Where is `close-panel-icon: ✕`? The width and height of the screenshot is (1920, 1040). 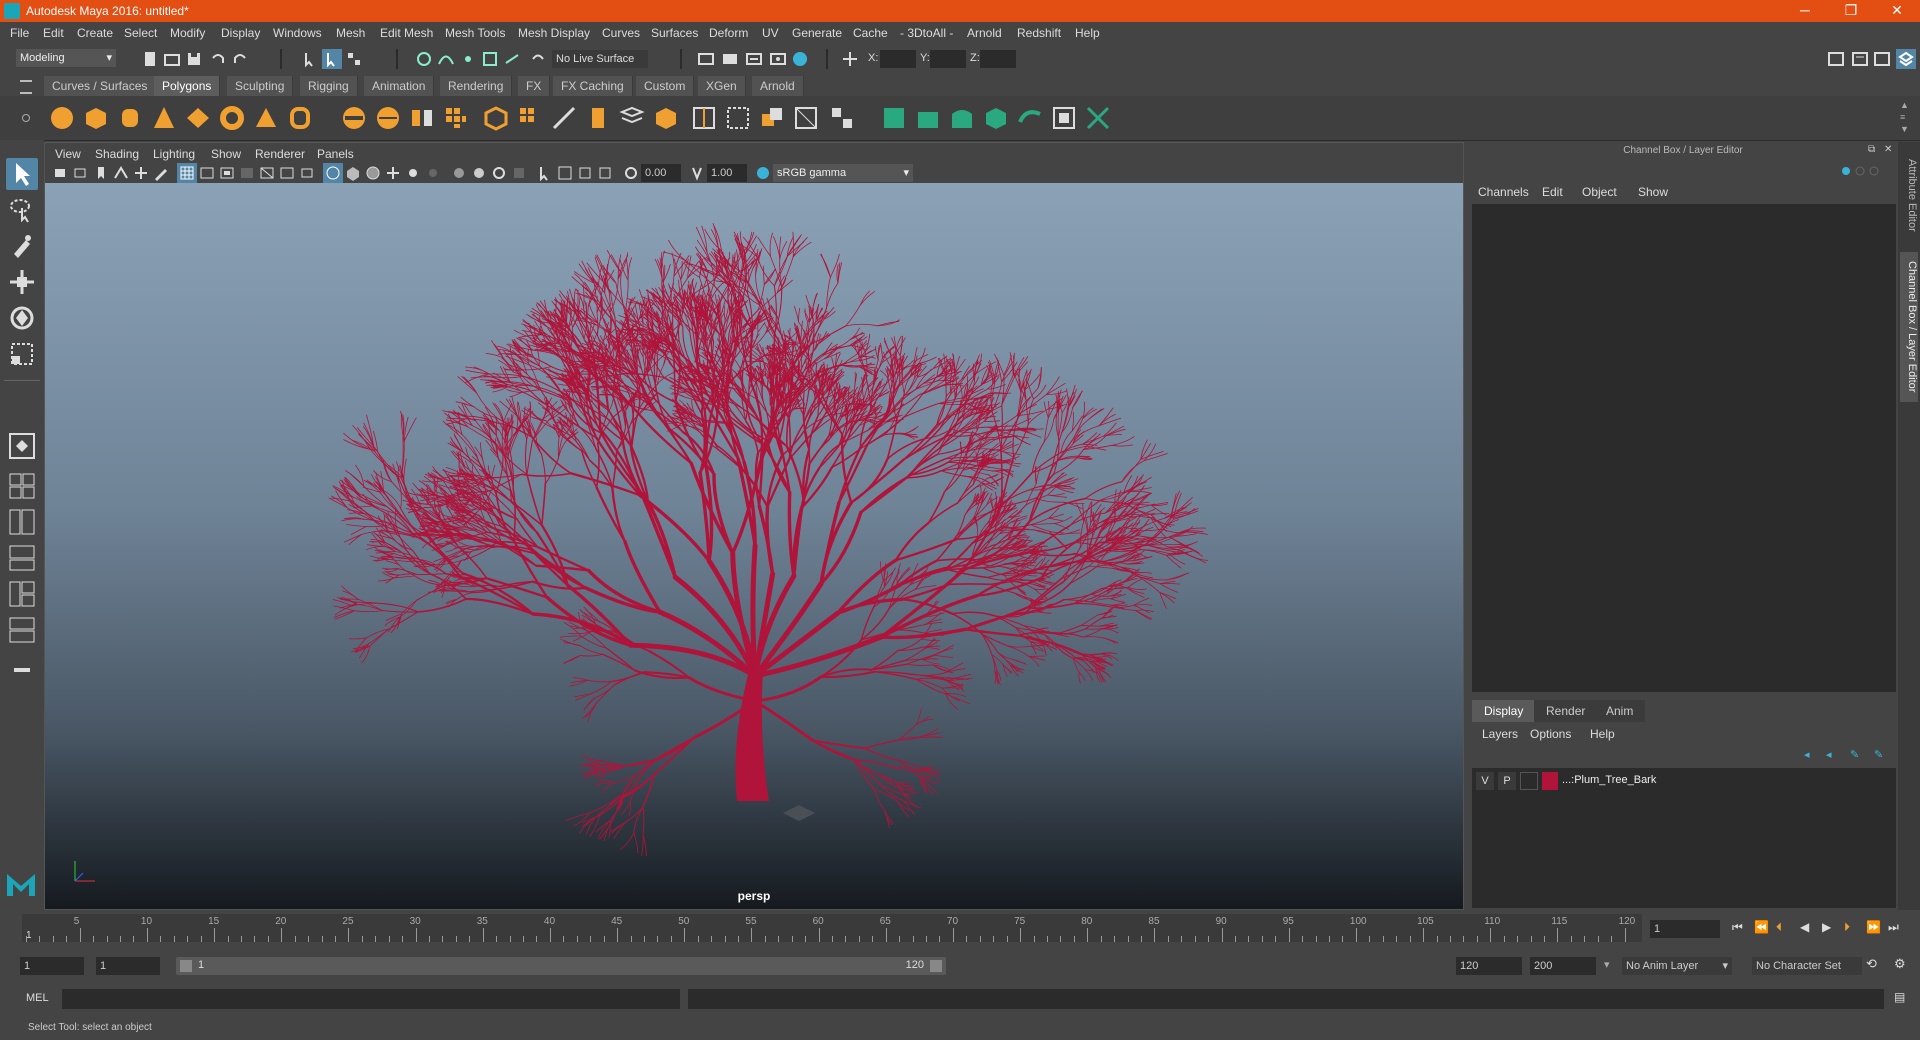
close-panel-icon: ✕ is located at coordinates (1888, 149).